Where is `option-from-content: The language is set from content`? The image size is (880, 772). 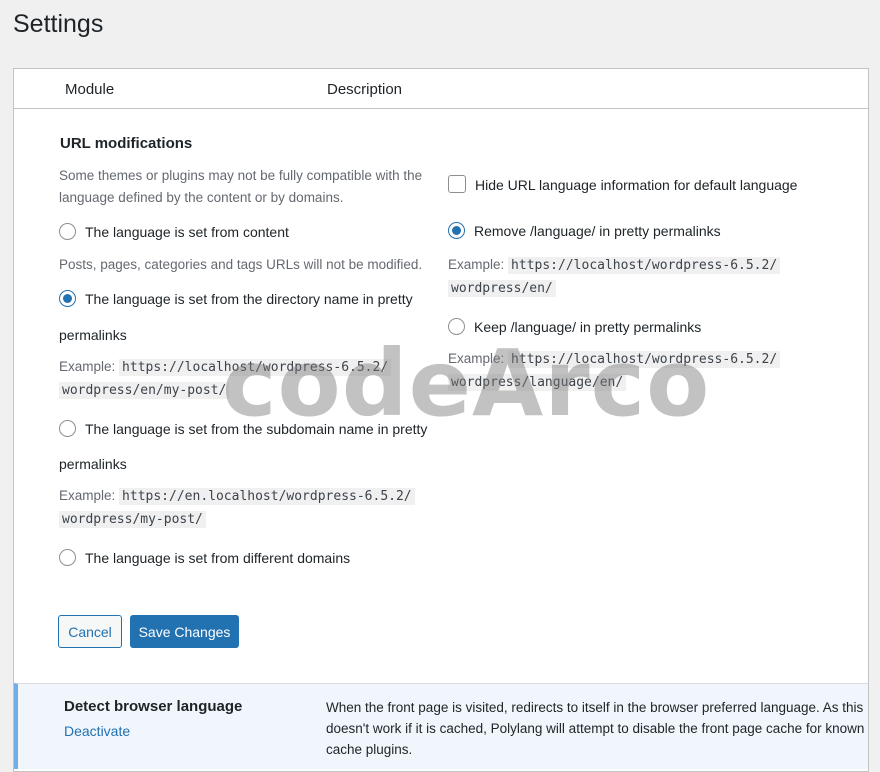 option-from-content: The language is set from content is located at coordinates (251, 232).